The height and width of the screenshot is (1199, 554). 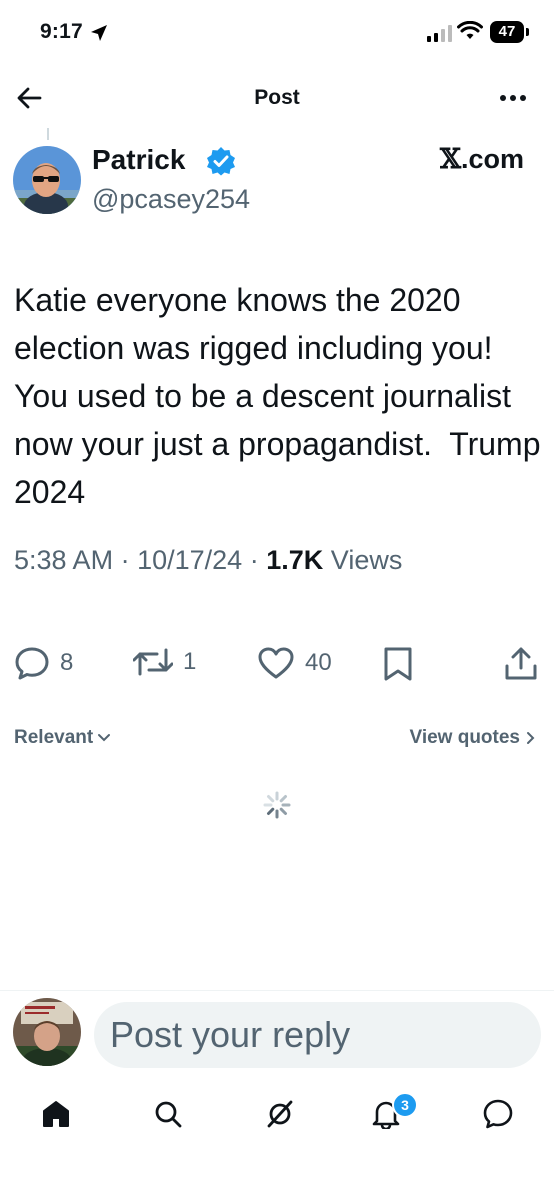 I want to click on current-user-avatar, so click(x=47, y=1032).